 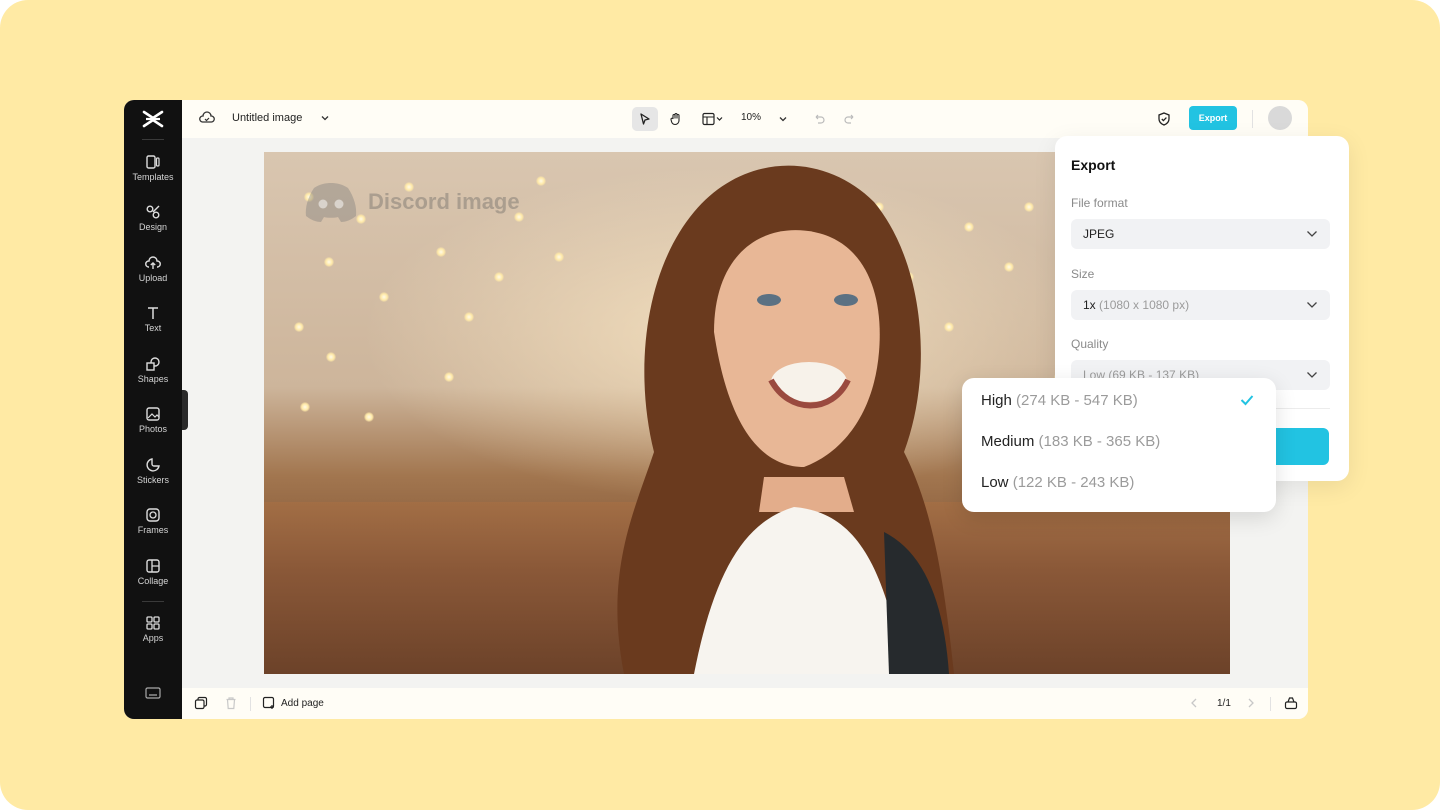 I want to click on option-name: High, so click(x=996, y=400).